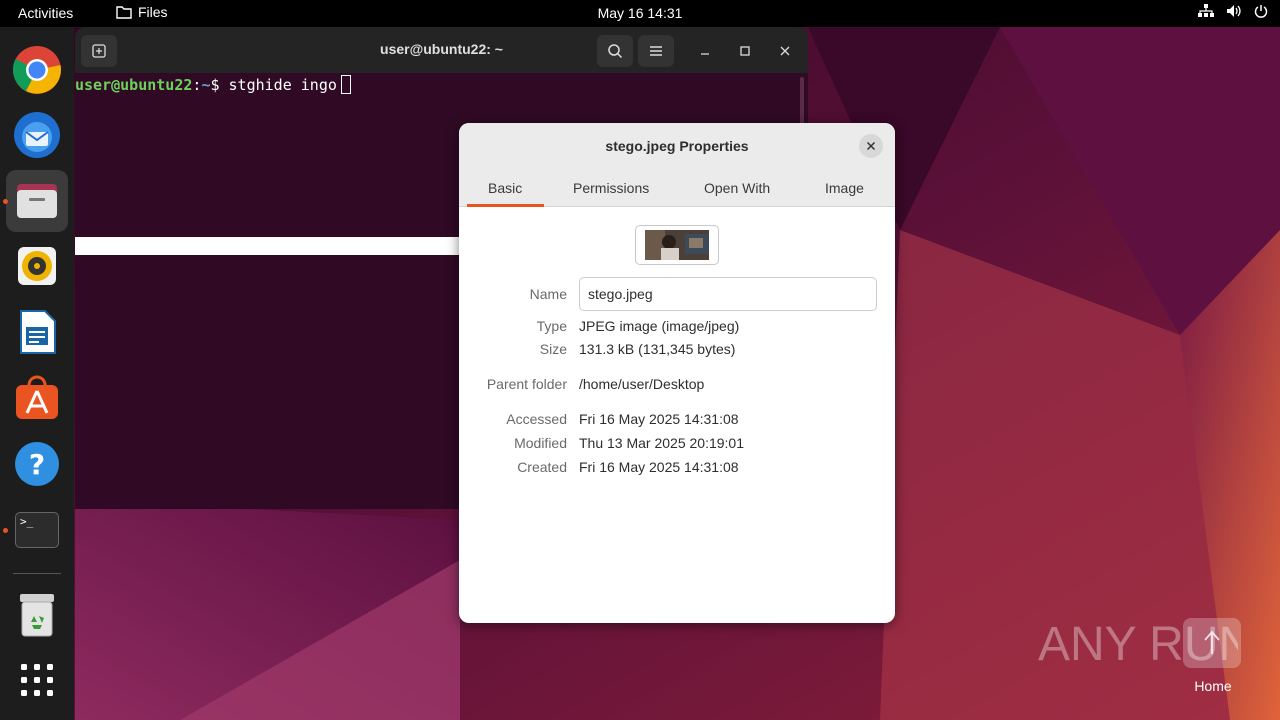 The image size is (1280, 720). I want to click on trash-icon, so click(37, 615).